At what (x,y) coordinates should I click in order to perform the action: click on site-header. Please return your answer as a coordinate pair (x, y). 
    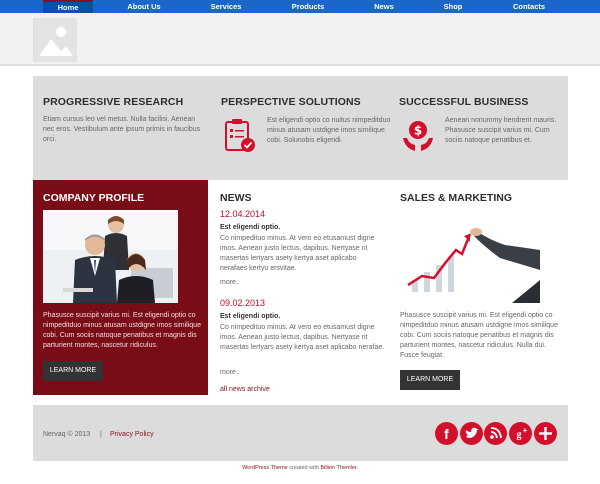
    Looking at the image, I should click on (300, 39).